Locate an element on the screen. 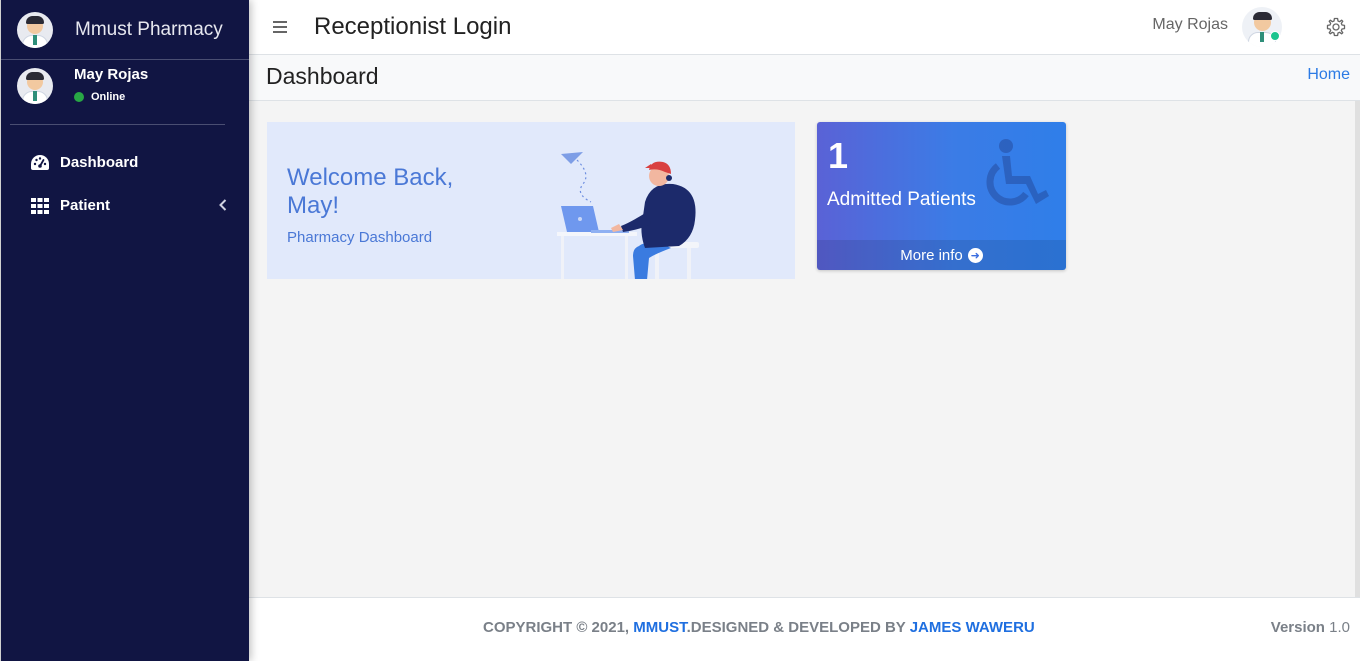 The height and width of the screenshot is (661, 1360). more-info-link: More info ➜ is located at coordinates (941, 255).